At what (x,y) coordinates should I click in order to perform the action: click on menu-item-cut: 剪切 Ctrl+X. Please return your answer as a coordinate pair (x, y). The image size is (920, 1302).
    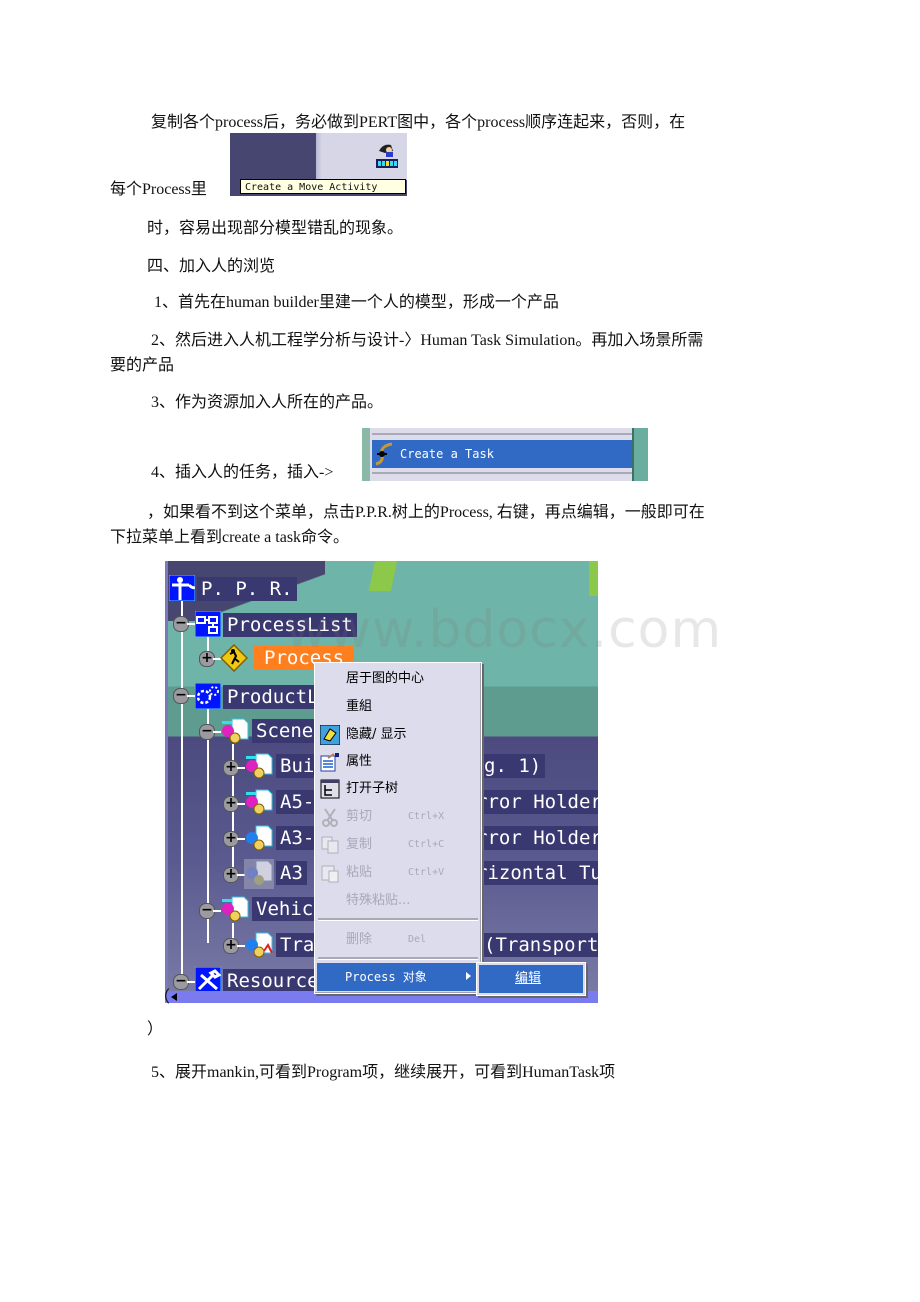
    Looking at the image, I should click on (398, 817).